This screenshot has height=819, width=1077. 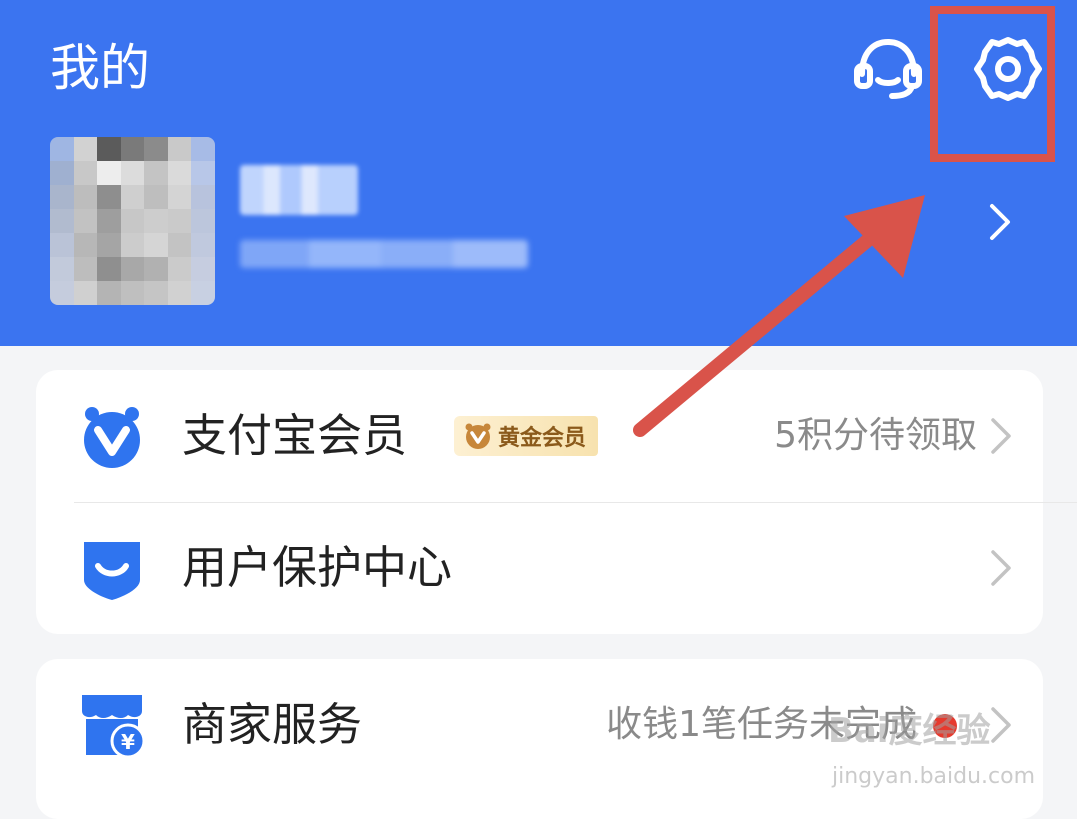 I want to click on page-title: 我的, so click(x=100, y=68).